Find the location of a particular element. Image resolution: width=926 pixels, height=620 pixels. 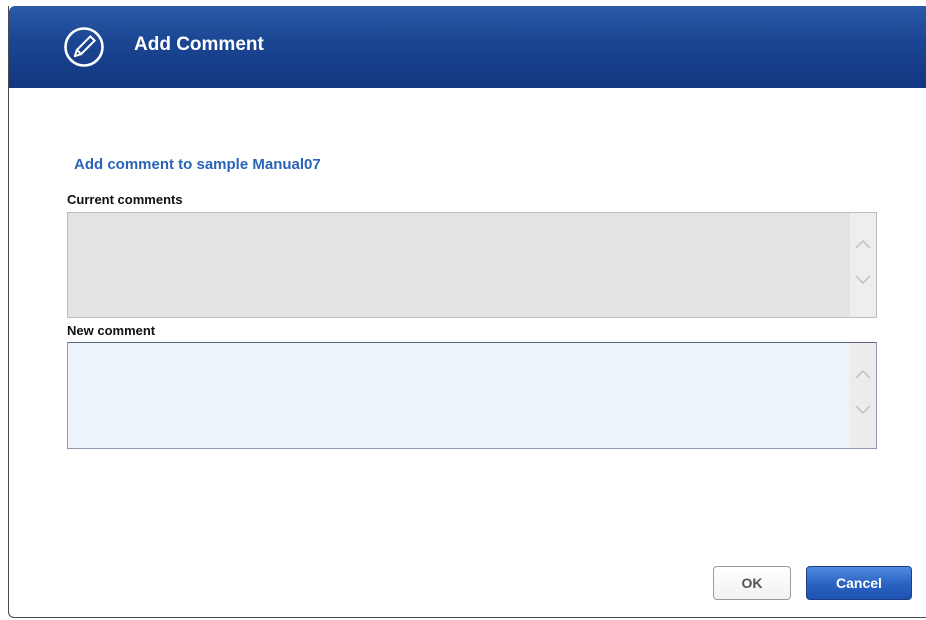

dialog-header: Add Comment is located at coordinates (467, 47).